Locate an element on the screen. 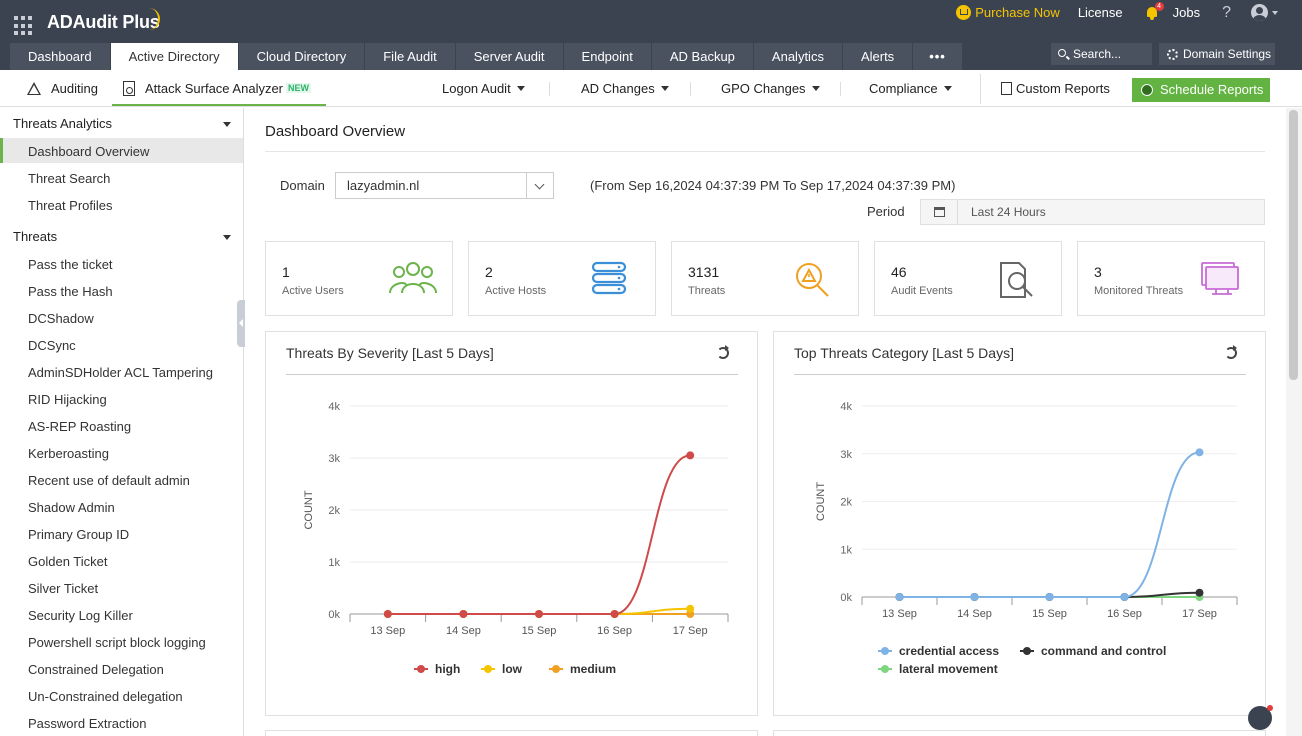 Image resolution: width=1302 pixels, height=736 pixels. schedule-reports-button: Schedule Reports is located at coordinates (1201, 90).